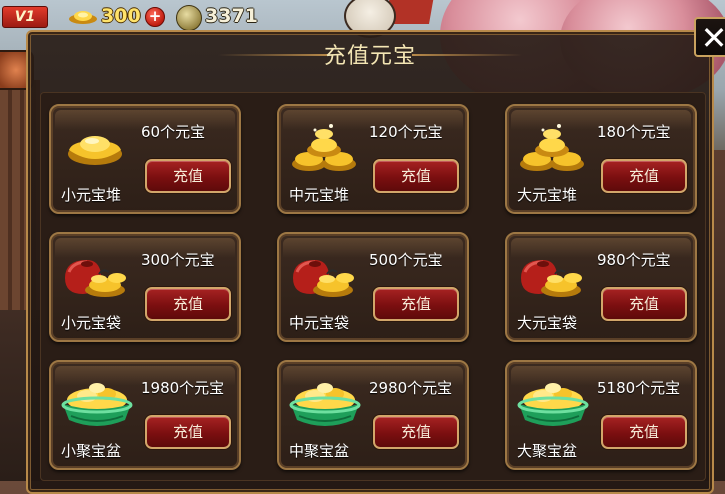 This screenshot has height=494, width=725. I want to click on package-name: 小元宝堆, so click(91, 195).